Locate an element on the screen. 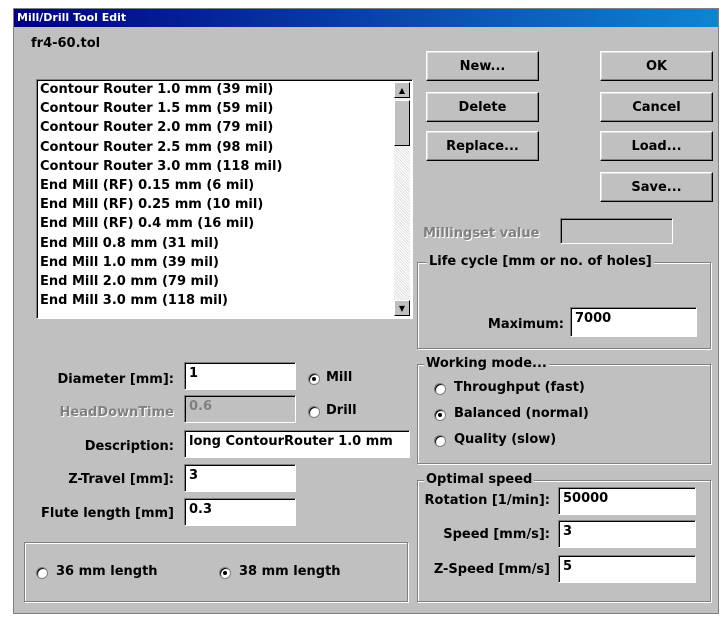 The width and height of the screenshot is (725, 617). length-36-label: 36 mm length is located at coordinates (107, 572).